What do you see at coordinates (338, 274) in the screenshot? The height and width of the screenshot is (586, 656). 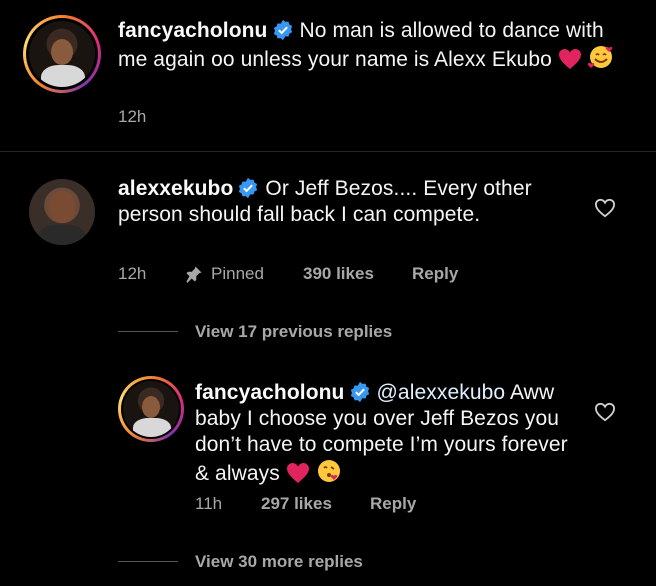 I see `comment-2-likes: 390 likes` at bounding box center [338, 274].